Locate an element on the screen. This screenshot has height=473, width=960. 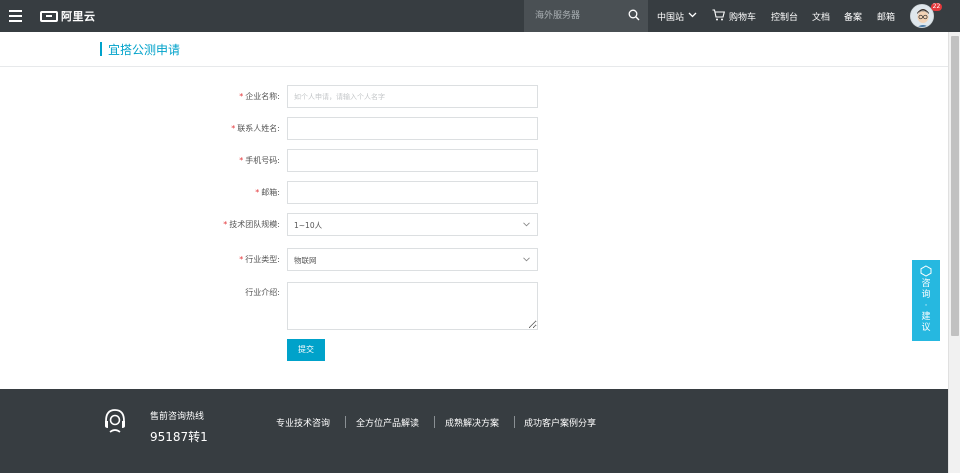
cart-icon is located at coordinates (718, 15).